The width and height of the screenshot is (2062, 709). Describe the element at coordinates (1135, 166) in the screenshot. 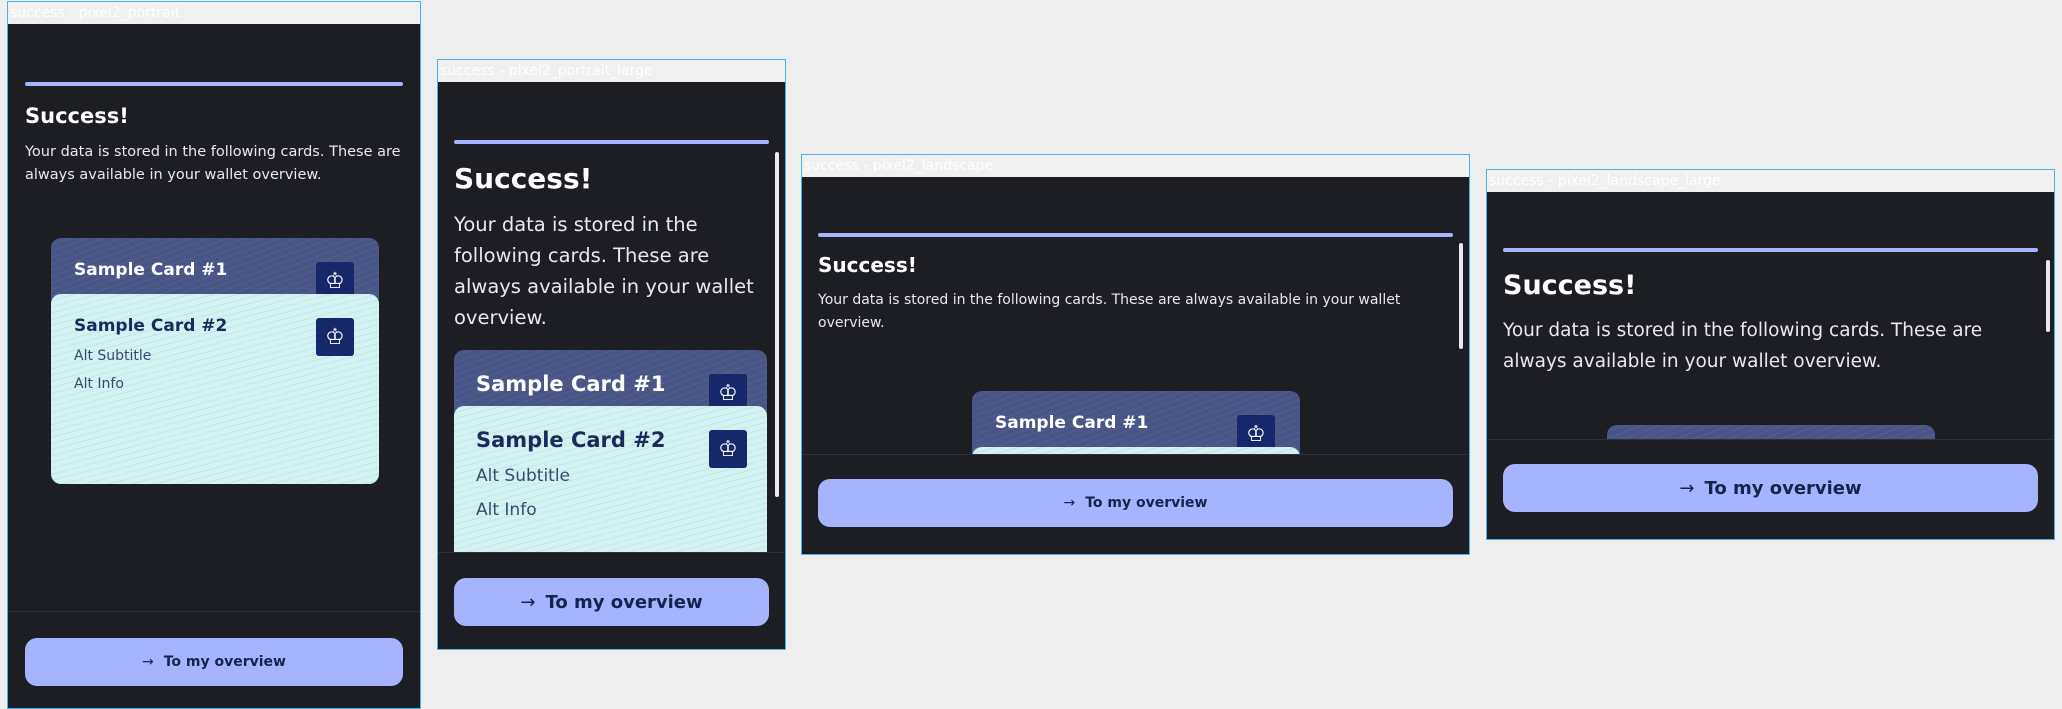

I see `frame-label: success - pixel2_landscape` at that location.